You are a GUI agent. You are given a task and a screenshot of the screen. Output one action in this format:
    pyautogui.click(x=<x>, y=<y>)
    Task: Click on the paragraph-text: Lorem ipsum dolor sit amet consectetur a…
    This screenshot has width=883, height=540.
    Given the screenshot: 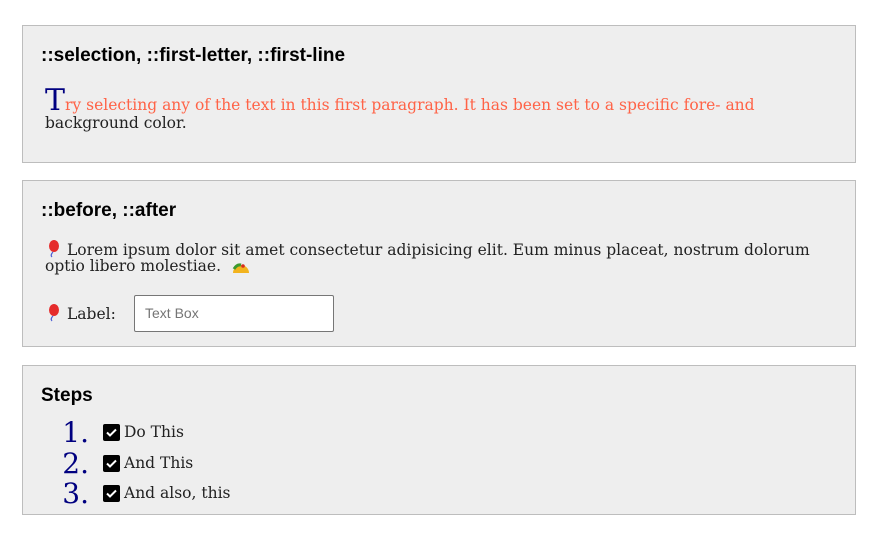 What is the action you would take?
    pyautogui.click(x=427, y=258)
    